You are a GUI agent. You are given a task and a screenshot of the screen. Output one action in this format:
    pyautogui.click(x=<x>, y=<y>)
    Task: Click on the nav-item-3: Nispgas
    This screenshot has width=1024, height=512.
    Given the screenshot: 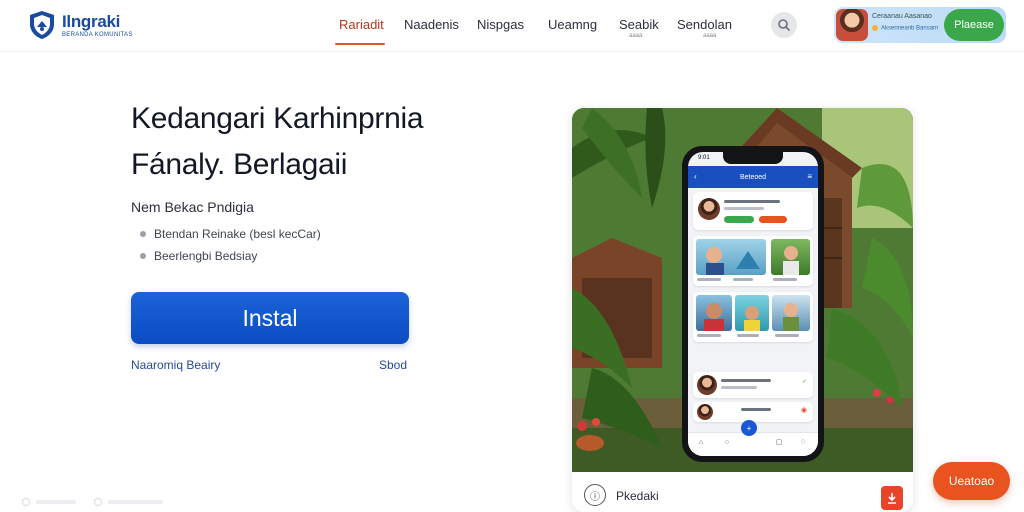 What is the action you would take?
    pyautogui.click(x=500, y=24)
    